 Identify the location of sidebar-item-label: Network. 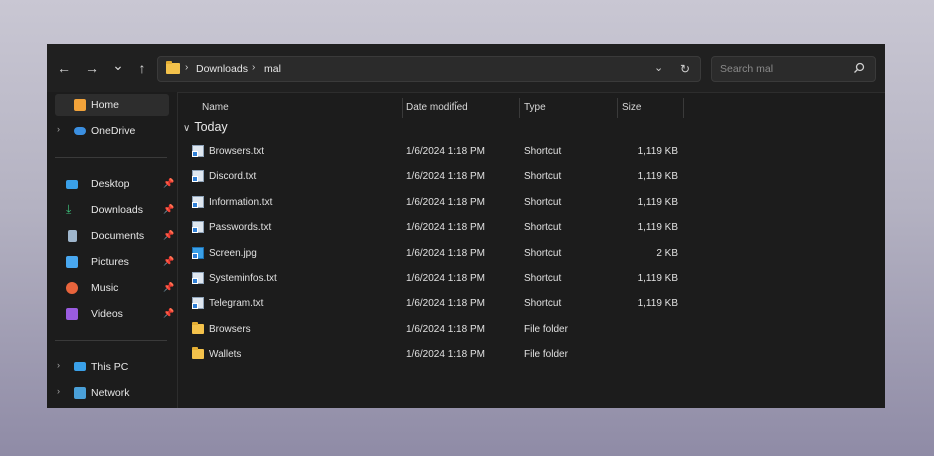
(110, 393).